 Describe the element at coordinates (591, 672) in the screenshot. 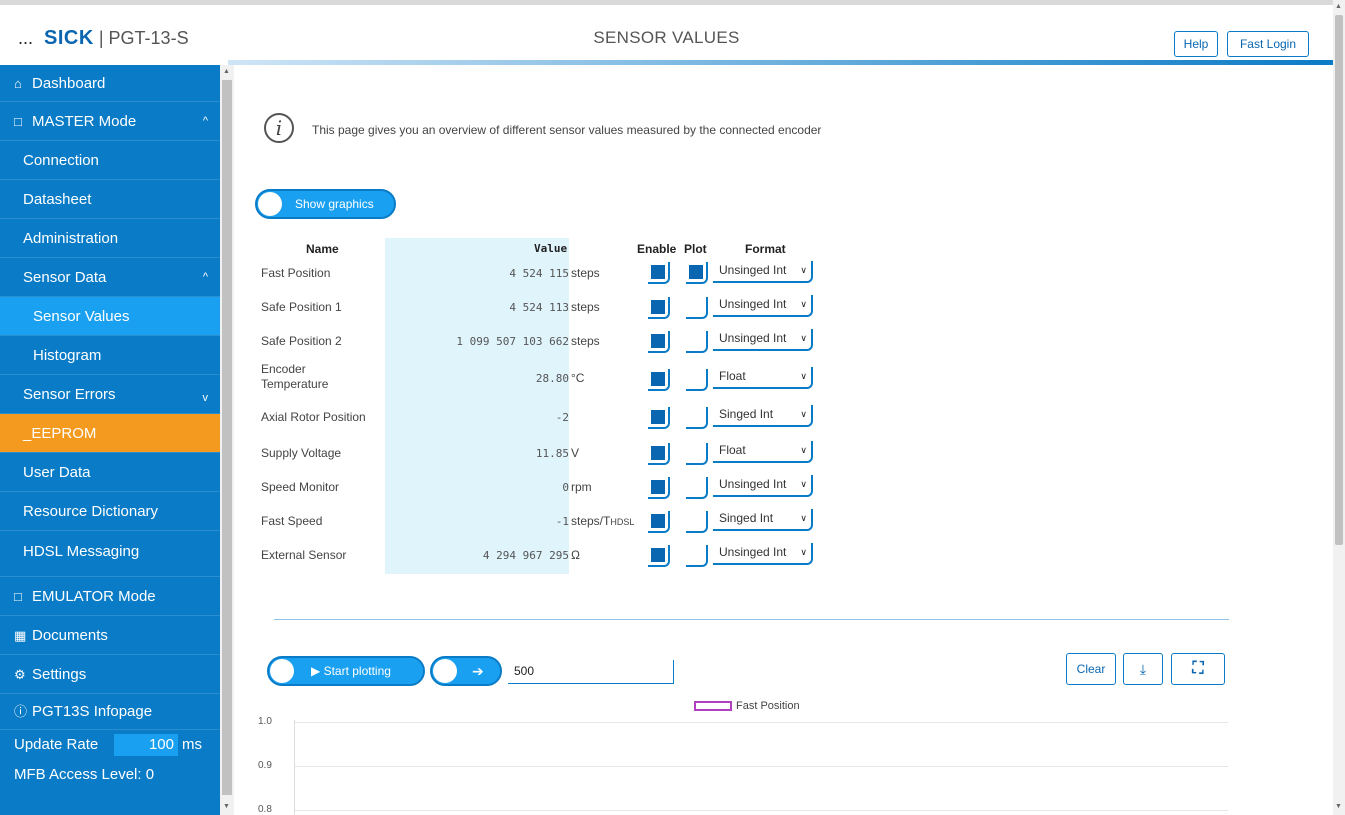

I see `samples-input: 500` at that location.